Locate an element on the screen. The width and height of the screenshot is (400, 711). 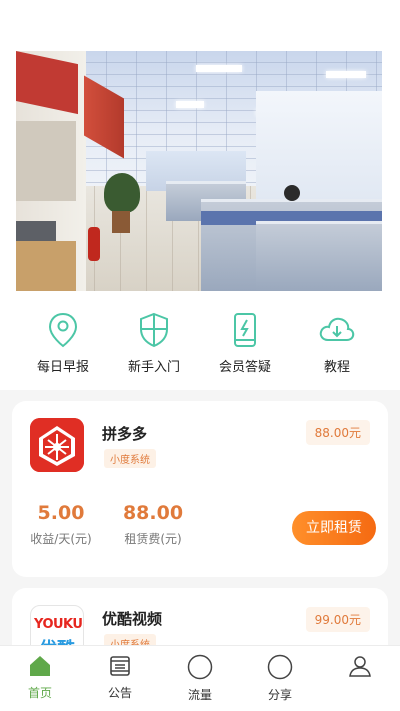
tab-share: 分享 is located at coordinates (280, 680).